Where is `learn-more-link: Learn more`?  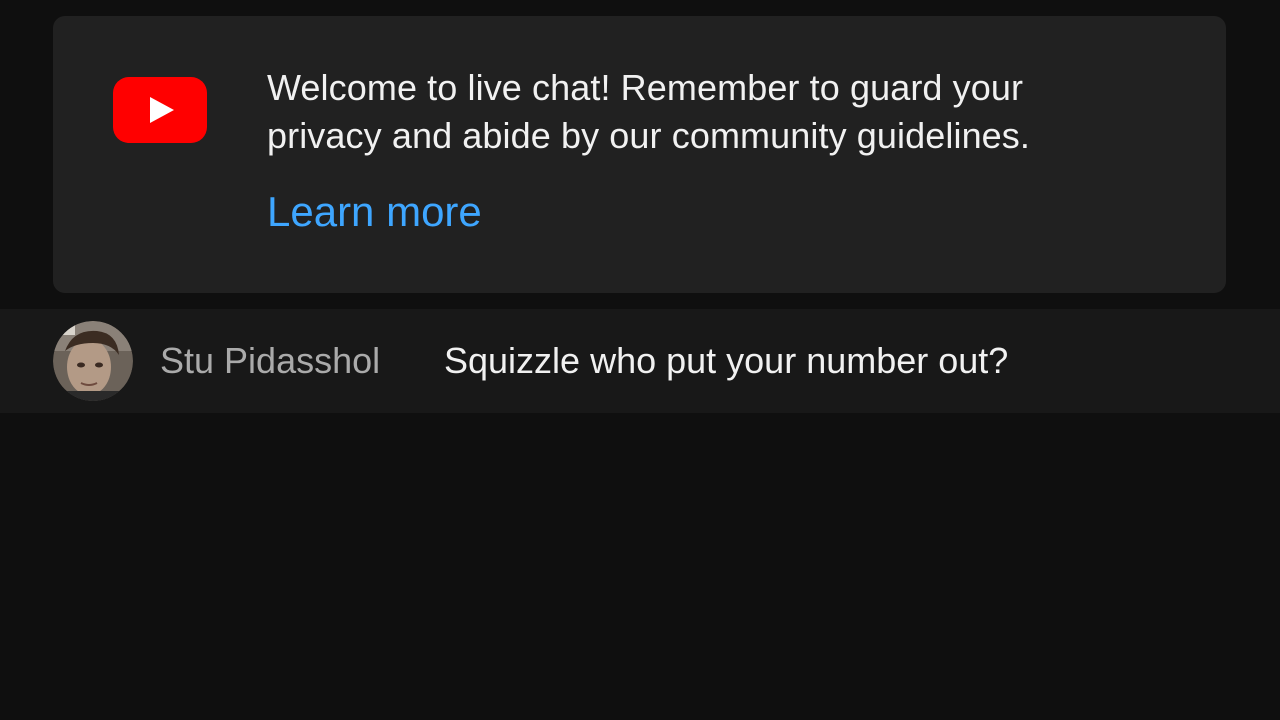 learn-more-link: Learn more is located at coordinates (374, 212).